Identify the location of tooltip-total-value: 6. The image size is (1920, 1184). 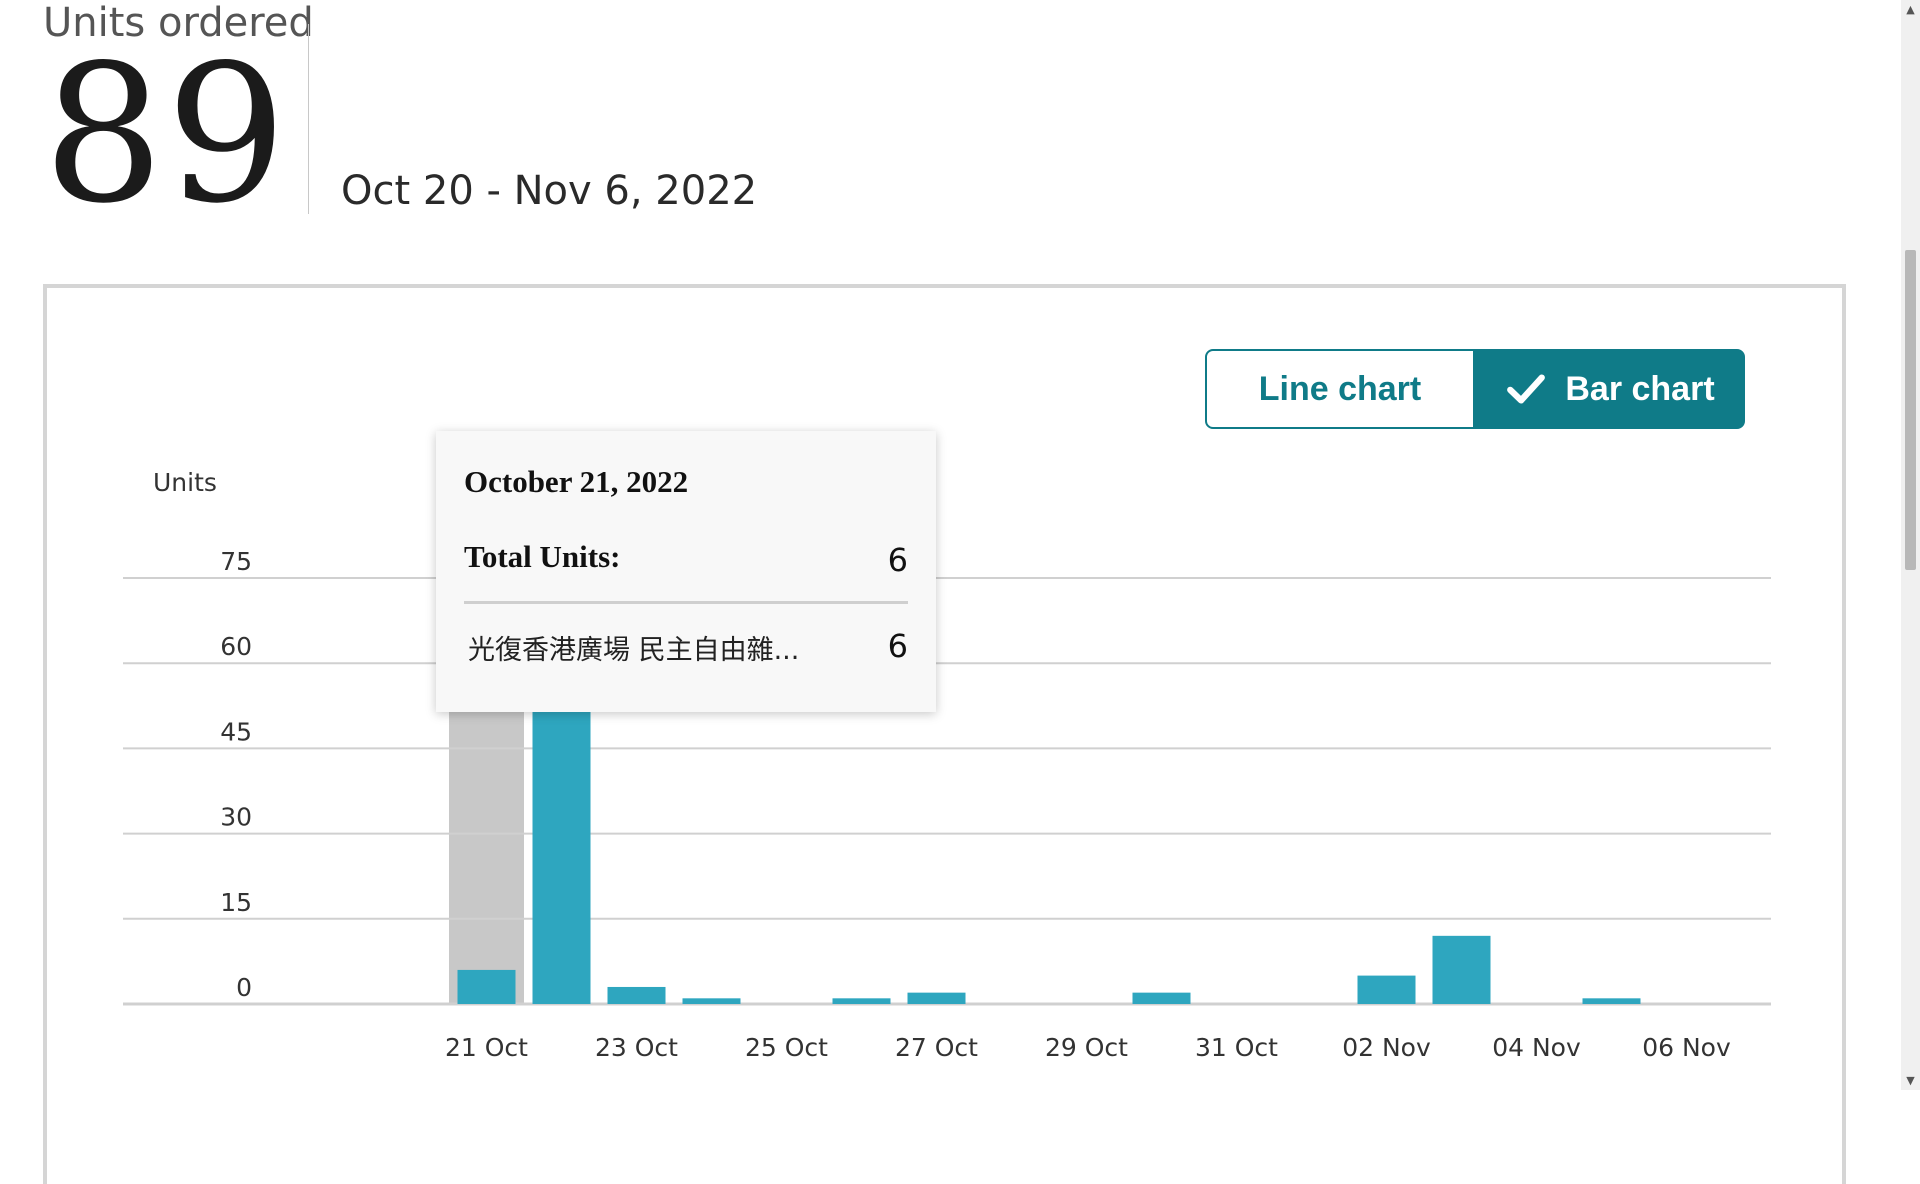
(897, 560).